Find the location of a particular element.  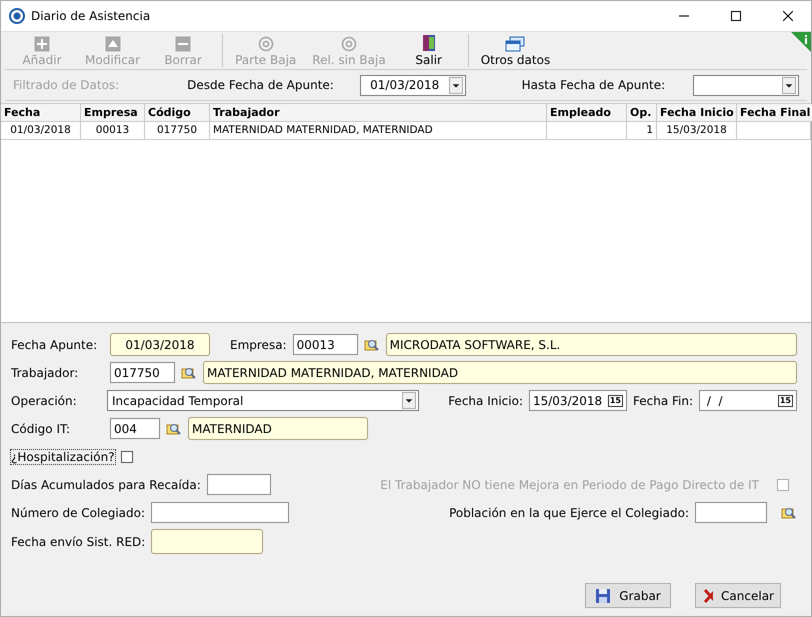

field-label: Días Acumulados para Recaída: is located at coordinates (106, 485).